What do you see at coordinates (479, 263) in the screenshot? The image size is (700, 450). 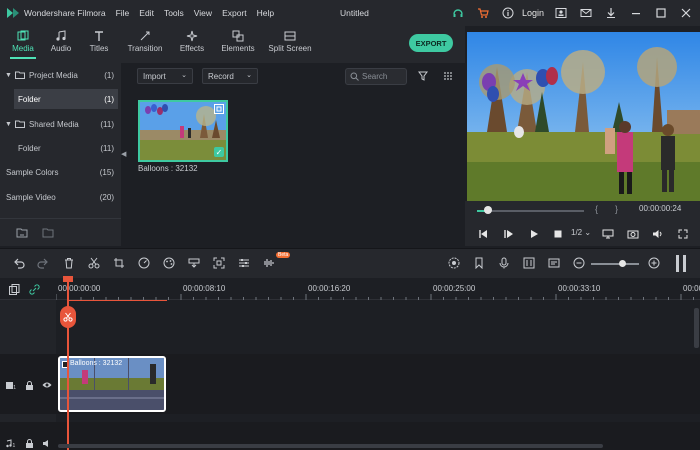 I see `marker-icon` at bounding box center [479, 263].